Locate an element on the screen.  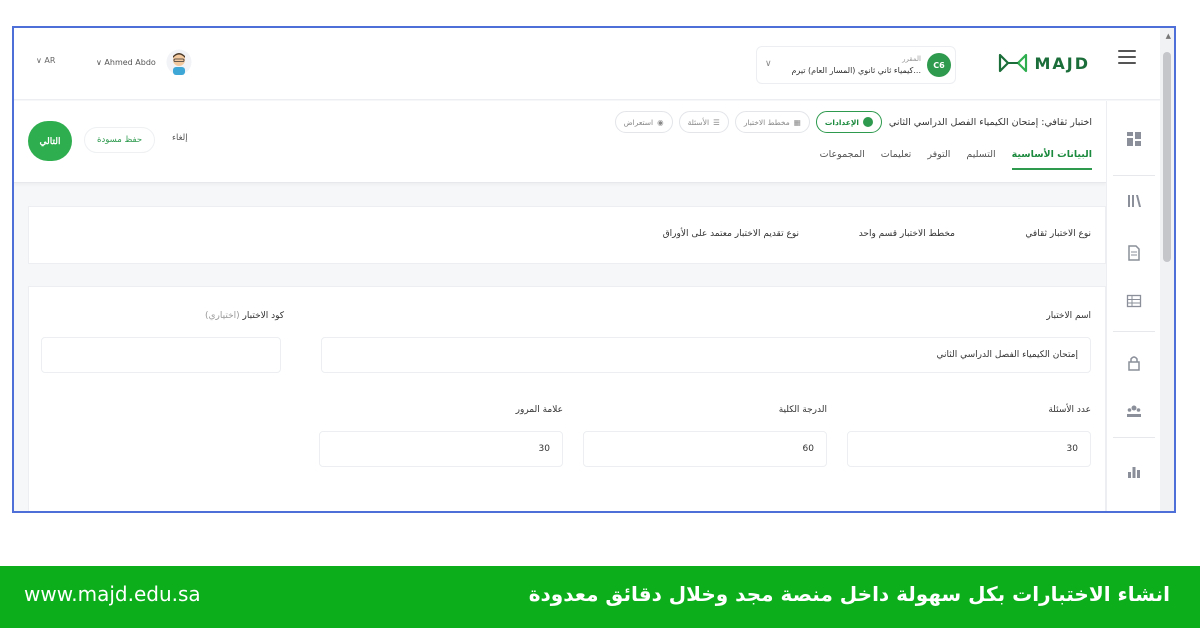
tab-delivery: التسليم is located at coordinates (980, 159).